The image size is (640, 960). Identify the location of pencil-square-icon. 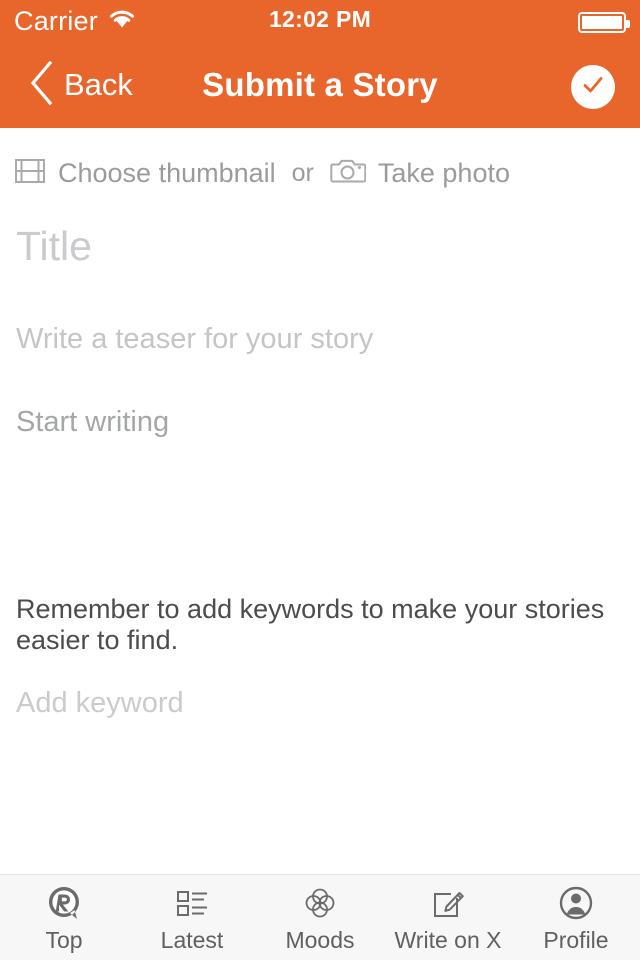
(448, 903).